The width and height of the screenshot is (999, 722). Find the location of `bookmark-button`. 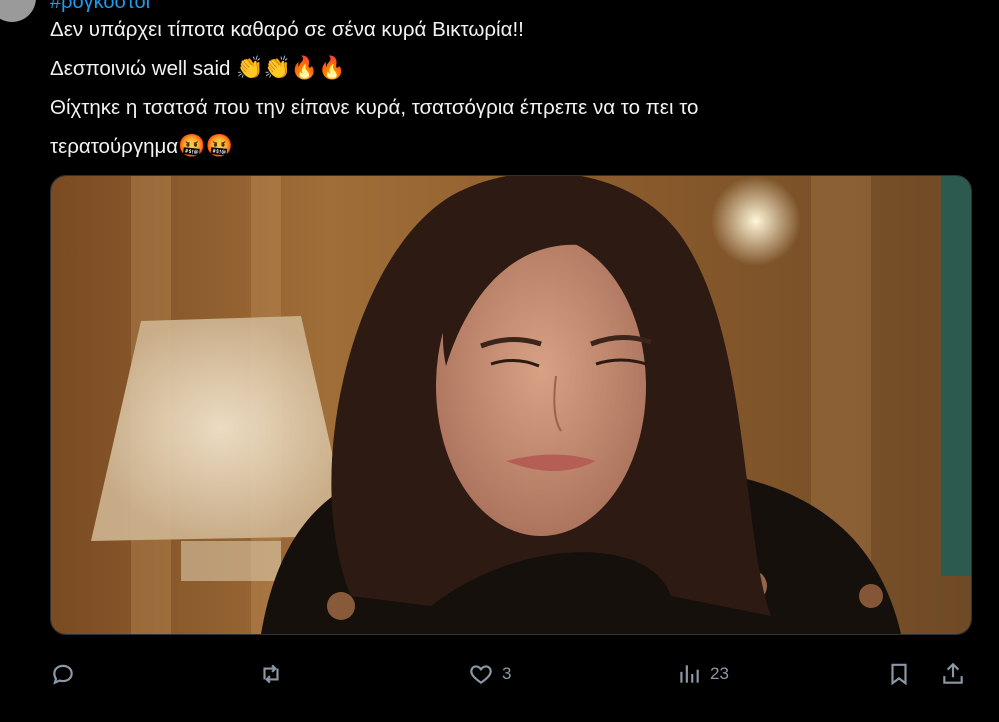

bookmark-button is located at coordinates (899, 674).